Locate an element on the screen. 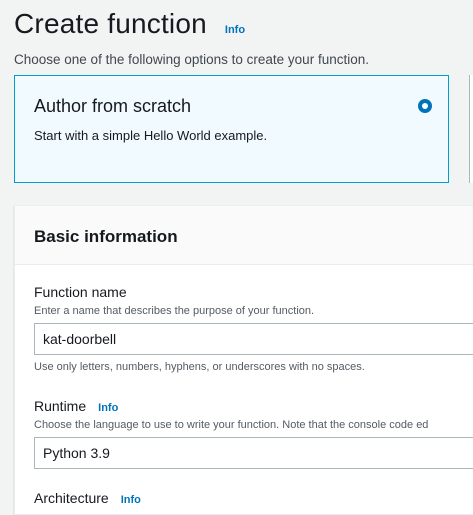 Image resolution: width=473 pixels, height=515 pixels. architecture-label-text: Architecture is located at coordinates (71, 498).